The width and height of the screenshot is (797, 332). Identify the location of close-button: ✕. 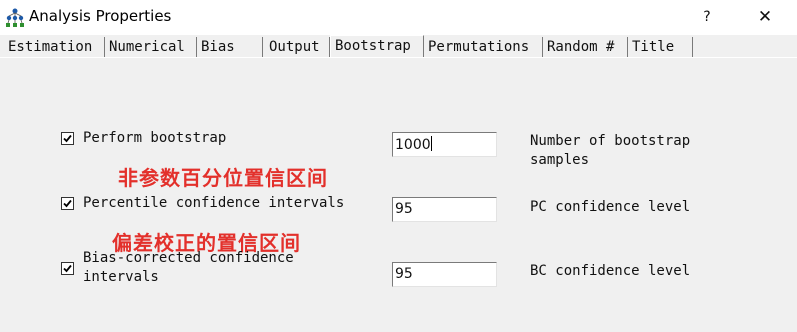
(765, 17).